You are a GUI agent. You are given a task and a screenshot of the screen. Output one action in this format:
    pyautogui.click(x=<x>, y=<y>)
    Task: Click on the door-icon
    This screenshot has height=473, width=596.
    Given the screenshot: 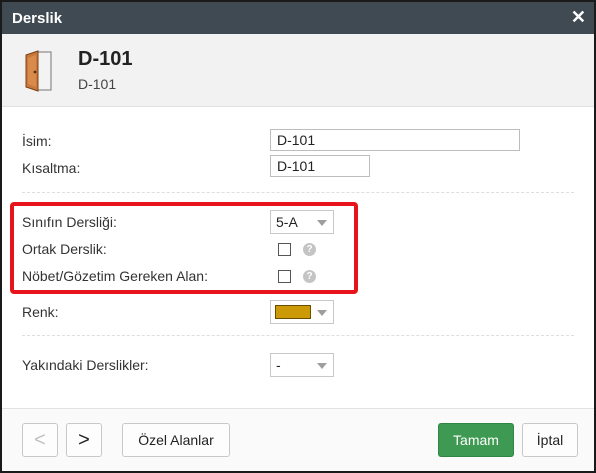 What is the action you would take?
    pyautogui.click(x=38, y=71)
    